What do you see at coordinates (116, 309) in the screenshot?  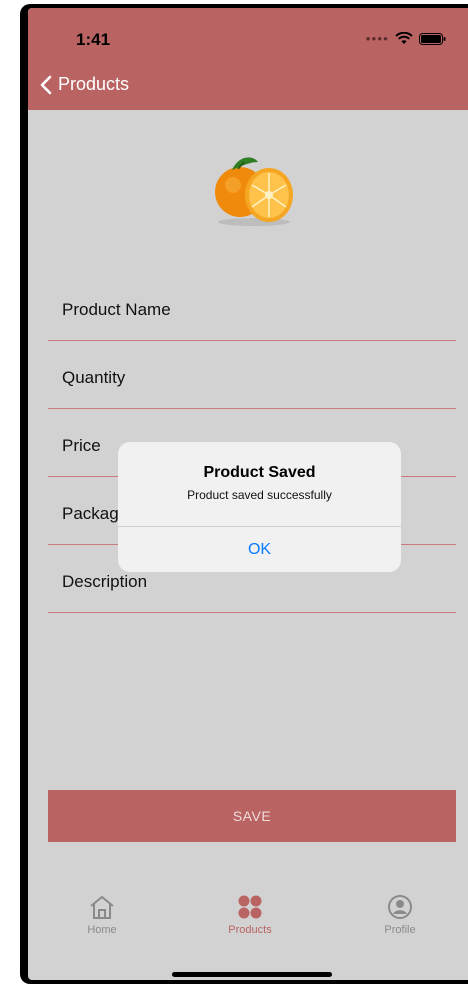 I see `product-name-placeholder: Product Name` at bounding box center [116, 309].